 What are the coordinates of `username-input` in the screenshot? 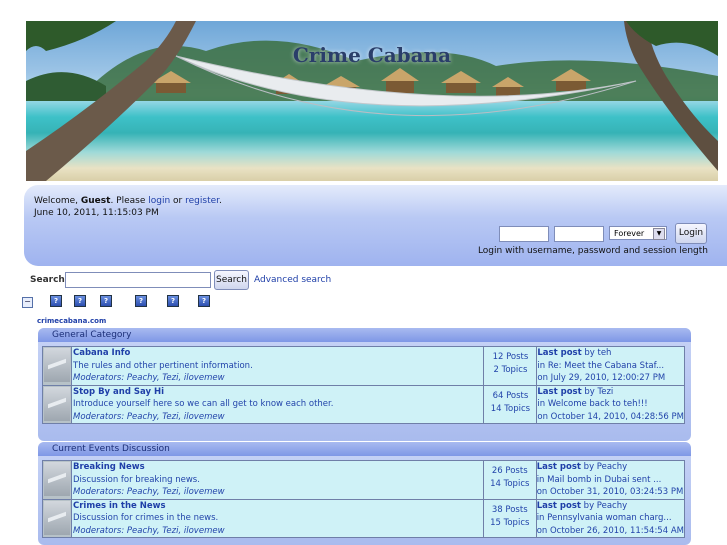 It's located at (524, 234).